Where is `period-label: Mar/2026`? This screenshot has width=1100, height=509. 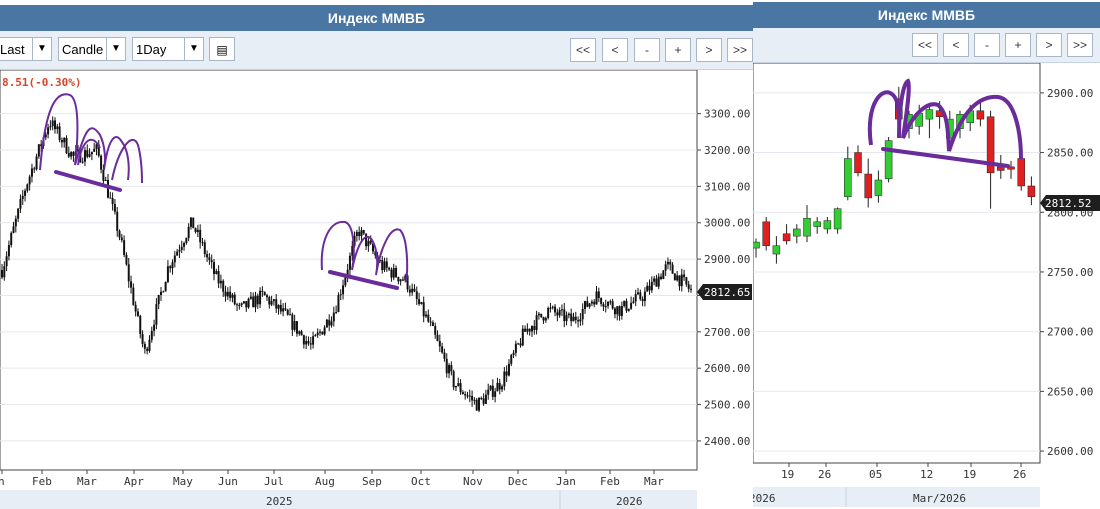
period-label: Mar/2026 is located at coordinates (939, 498).